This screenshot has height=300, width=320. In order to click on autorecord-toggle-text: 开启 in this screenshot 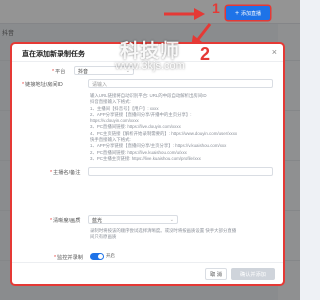, I will do `click(110, 255)`.